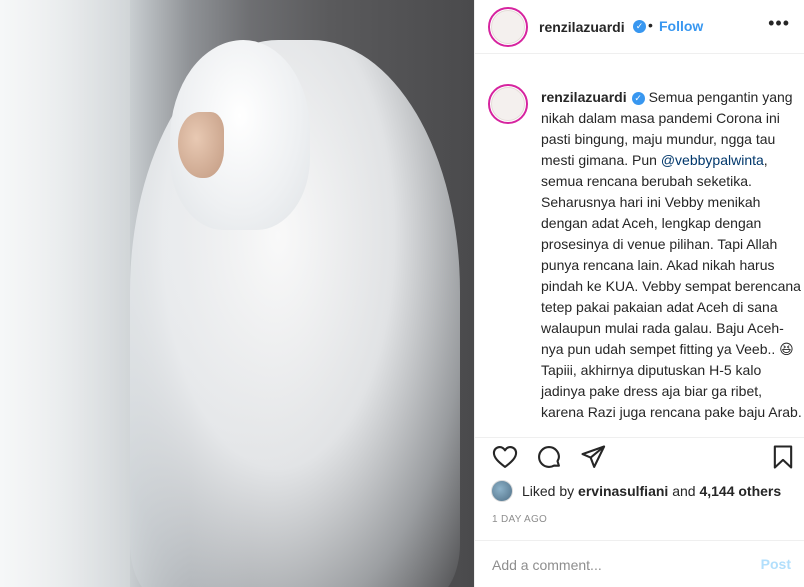 This screenshot has height=587, width=804. What do you see at coordinates (519, 519) in the screenshot?
I see `post-timestamp: 1 DAY AGO` at bounding box center [519, 519].